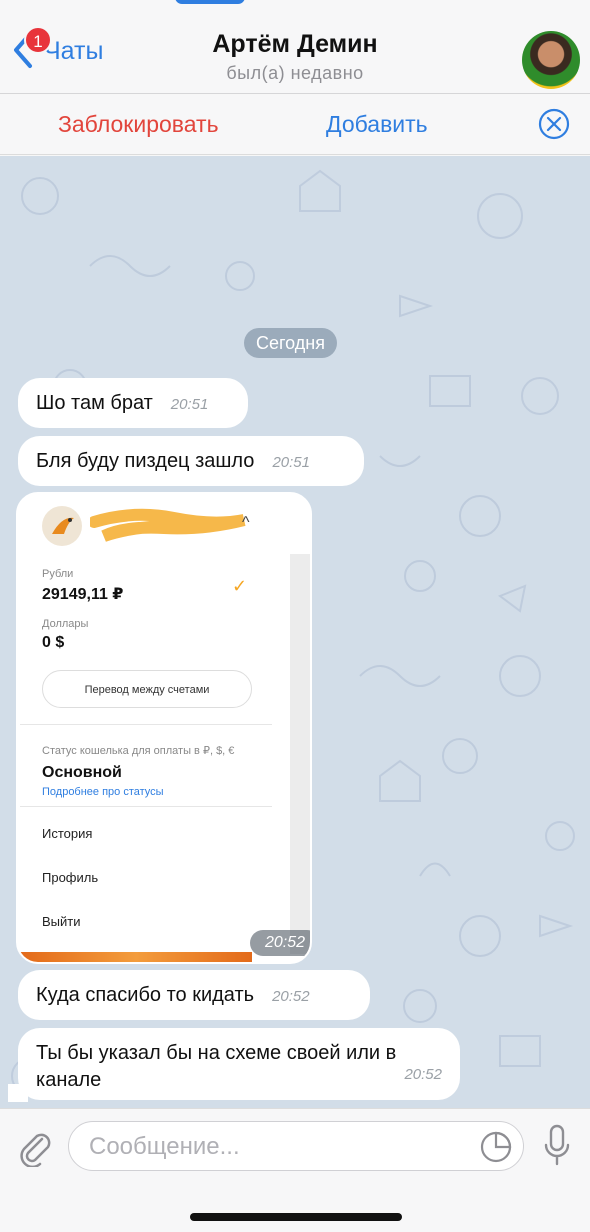 The width and height of the screenshot is (590, 1232). I want to click on message-input-bar, so click(295, 1170).